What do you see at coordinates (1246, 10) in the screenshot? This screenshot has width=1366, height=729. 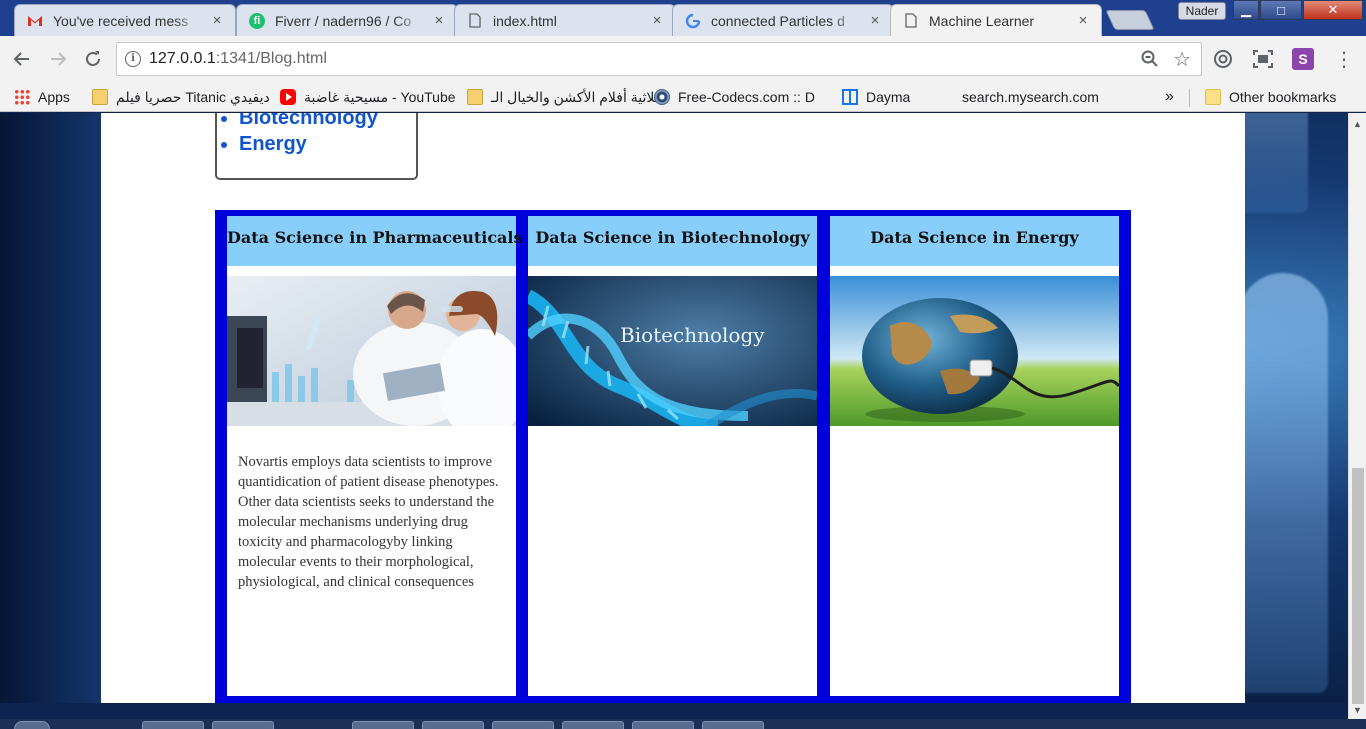 I see `minimize-button: ▁` at bounding box center [1246, 10].